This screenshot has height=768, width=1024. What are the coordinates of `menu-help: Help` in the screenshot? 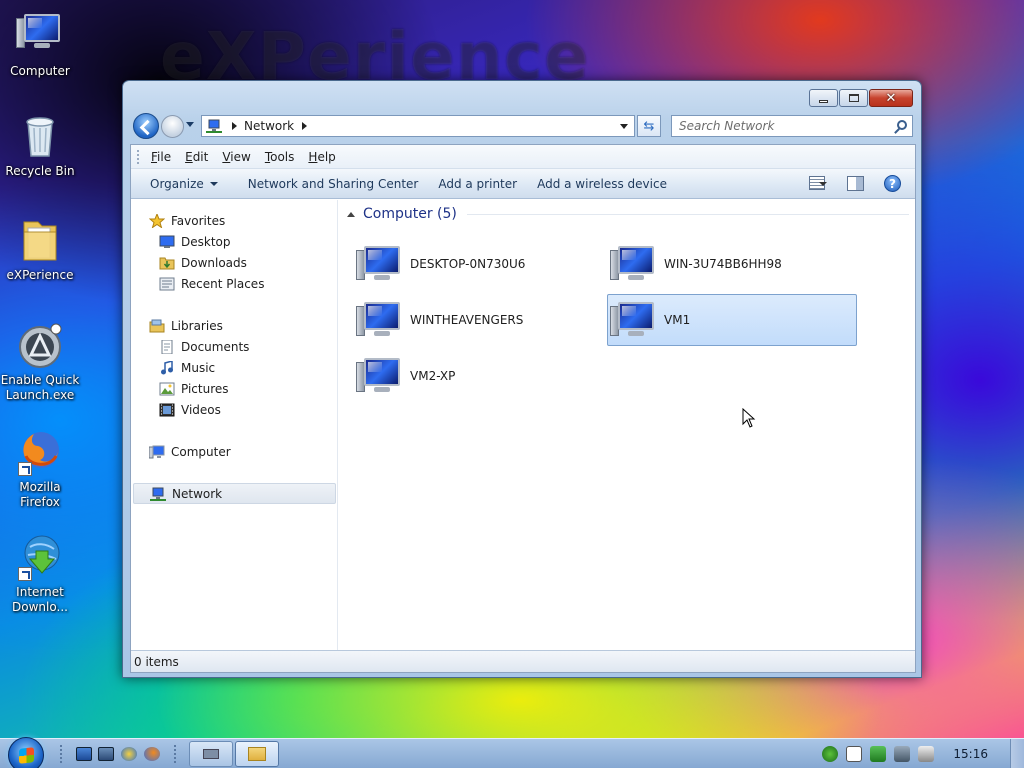 It's located at (321, 157).